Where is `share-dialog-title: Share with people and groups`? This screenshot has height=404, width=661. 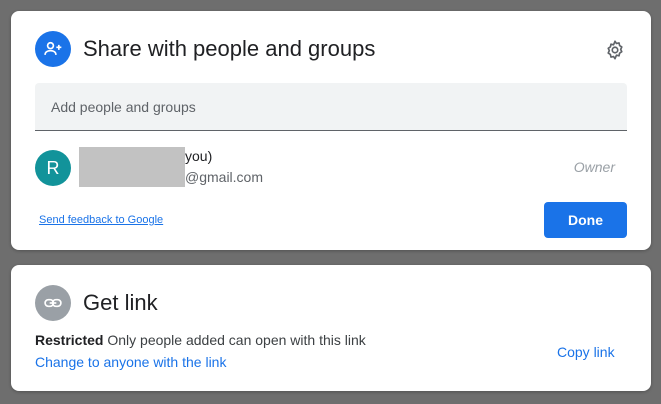 share-dialog-title: Share with people and groups is located at coordinates (229, 48).